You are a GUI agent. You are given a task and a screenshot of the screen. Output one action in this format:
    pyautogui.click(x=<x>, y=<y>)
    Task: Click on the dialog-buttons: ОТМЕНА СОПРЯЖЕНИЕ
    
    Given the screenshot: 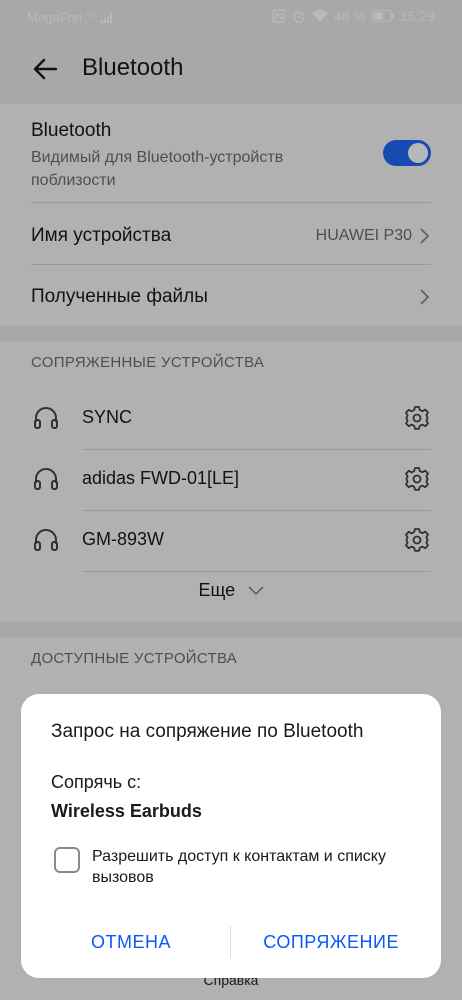 What is the action you would take?
    pyautogui.click(x=231, y=944)
    